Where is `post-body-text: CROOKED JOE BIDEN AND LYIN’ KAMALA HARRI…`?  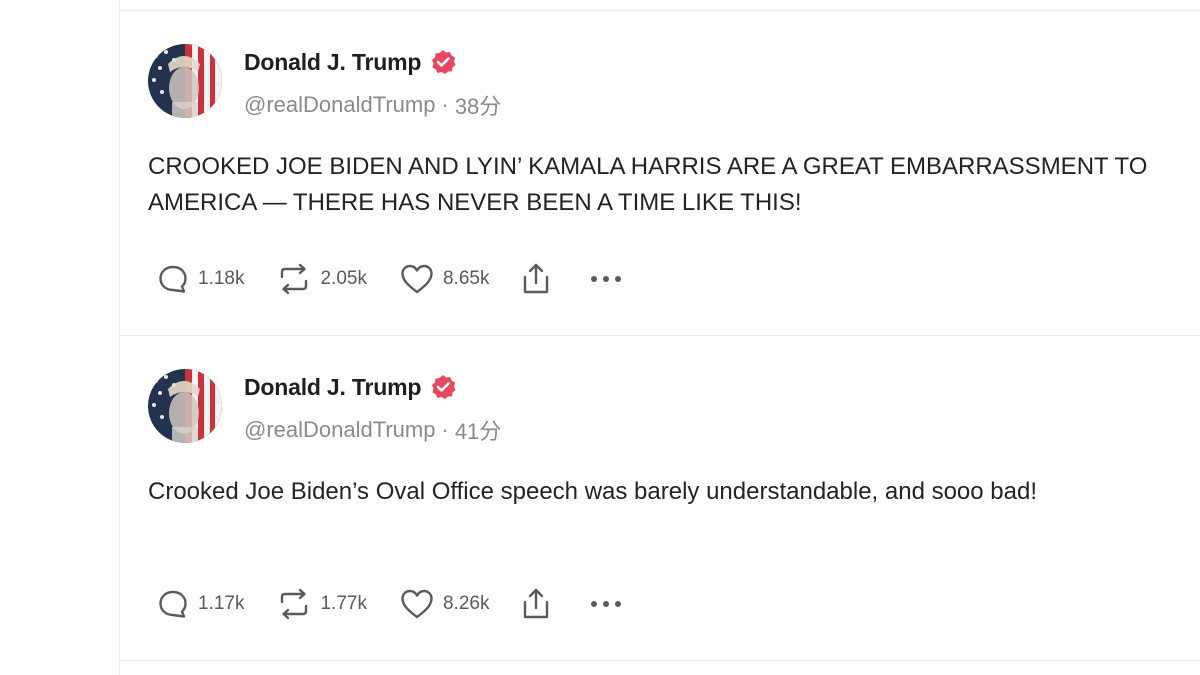
post-body-text: CROOKED JOE BIDEN AND LYIN’ KAMALA HARRI… is located at coordinates (648, 184).